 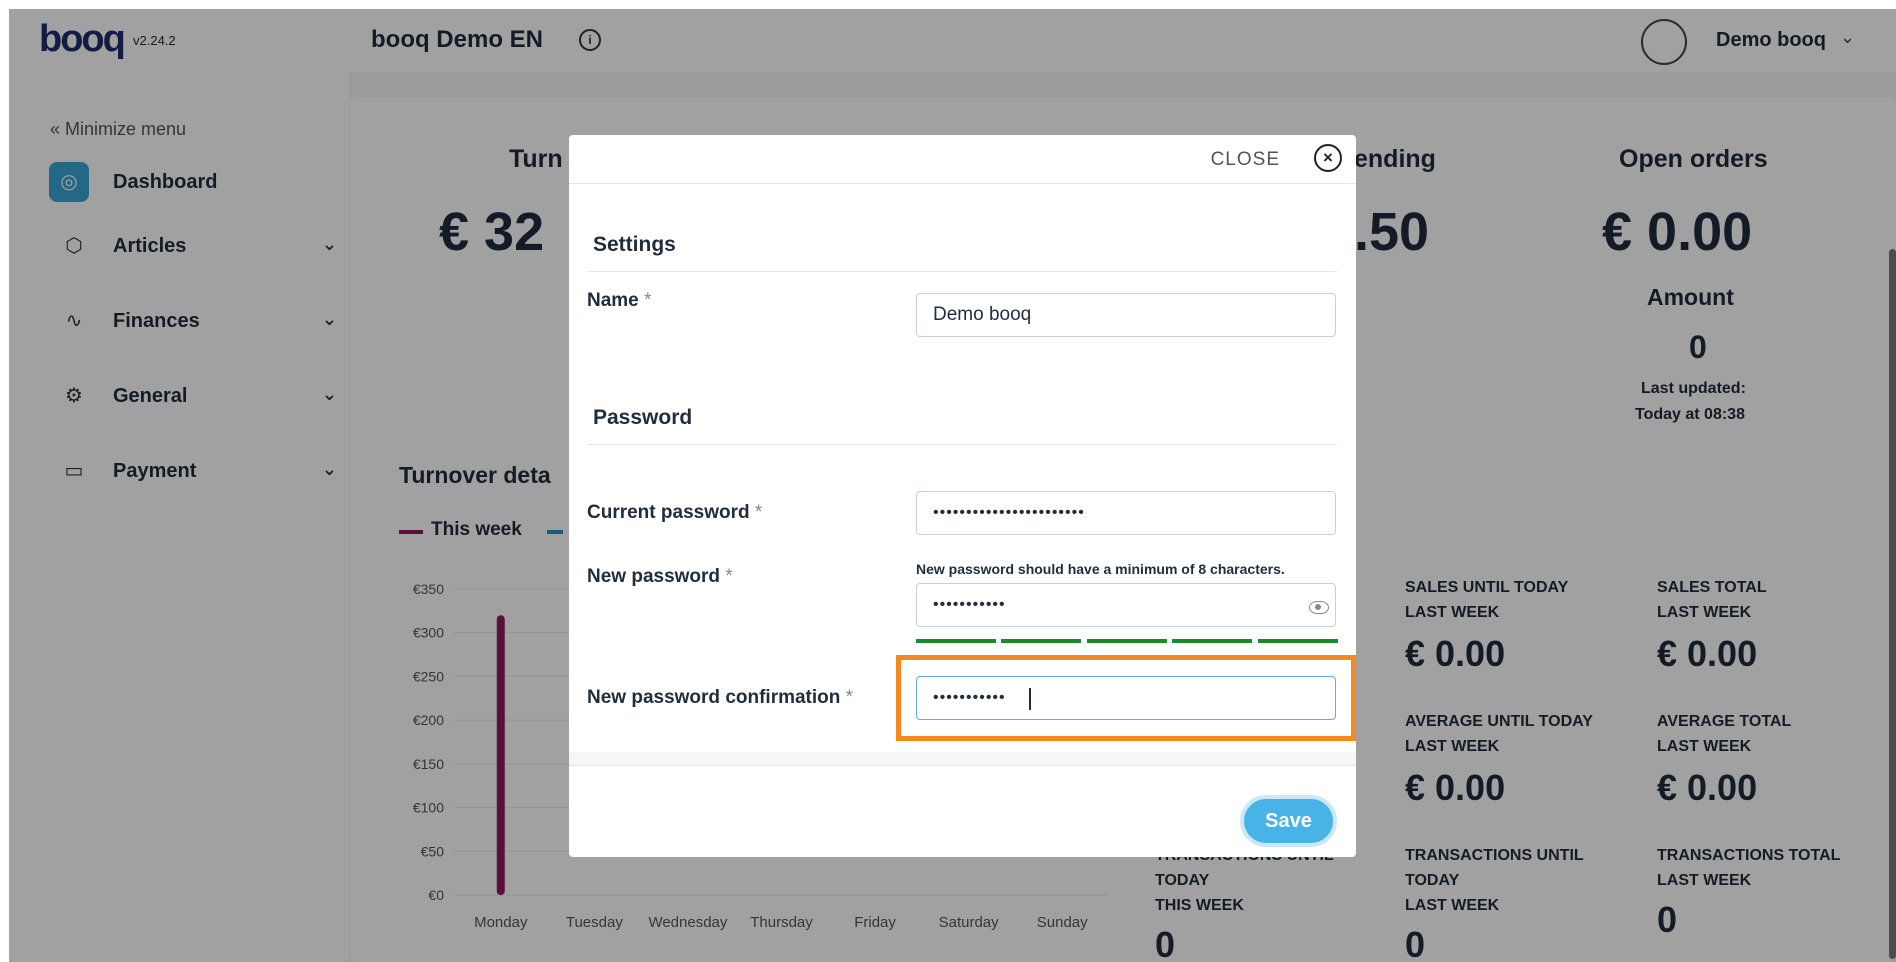 What do you see at coordinates (1126, 513) in the screenshot?
I see `current-password-field: •••••••••••••••••••••••` at bounding box center [1126, 513].